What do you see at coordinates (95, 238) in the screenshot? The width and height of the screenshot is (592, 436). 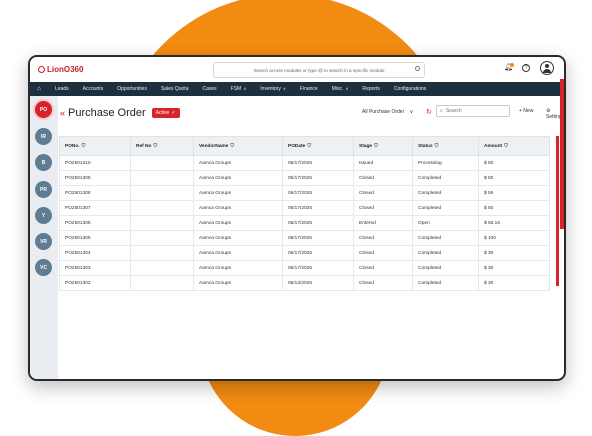 I see `table-cell: PO2501305` at bounding box center [95, 238].